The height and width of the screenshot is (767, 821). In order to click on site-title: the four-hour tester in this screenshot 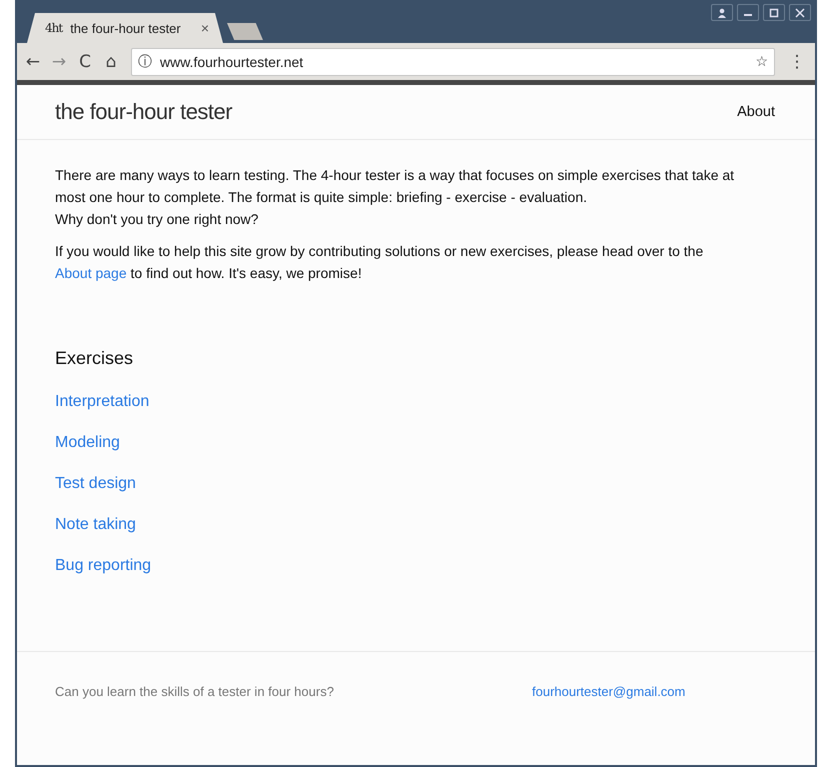, I will do `click(143, 112)`.